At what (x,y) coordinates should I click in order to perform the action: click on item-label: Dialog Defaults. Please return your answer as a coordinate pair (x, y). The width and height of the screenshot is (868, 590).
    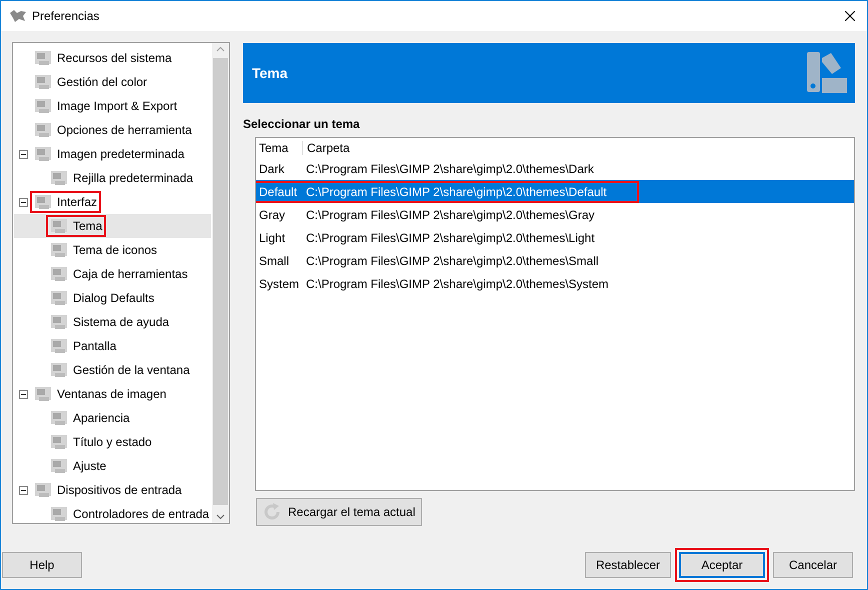
    Looking at the image, I should click on (113, 298).